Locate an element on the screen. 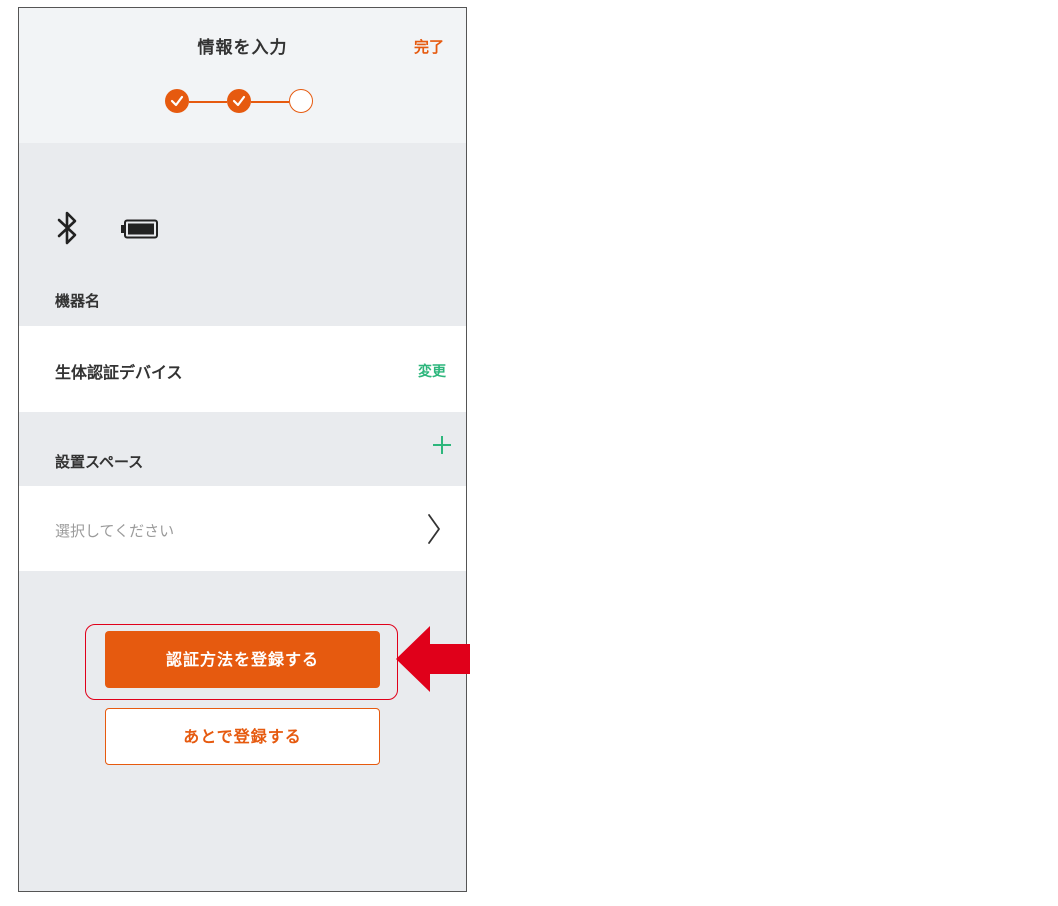 The height and width of the screenshot is (906, 1058). progress-stepper is located at coordinates (245, 102).